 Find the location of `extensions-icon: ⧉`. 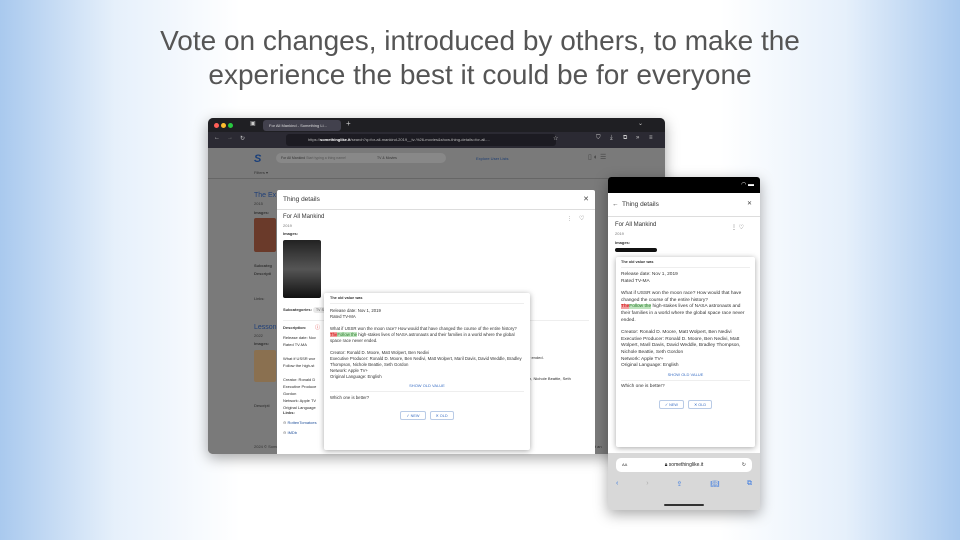

extensions-icon: ⧉ is located at coordinates (625, 138).